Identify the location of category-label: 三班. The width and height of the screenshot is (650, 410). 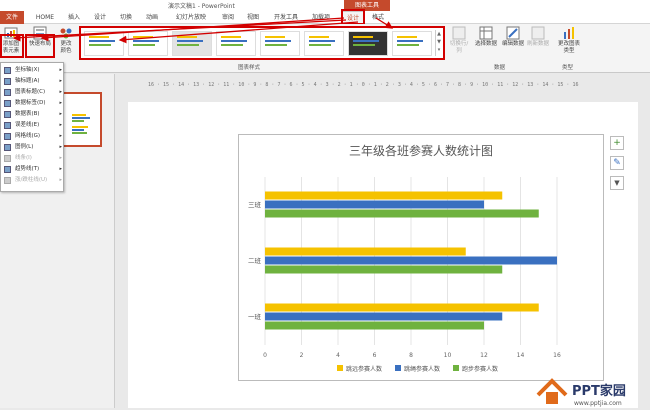
(255, 204).